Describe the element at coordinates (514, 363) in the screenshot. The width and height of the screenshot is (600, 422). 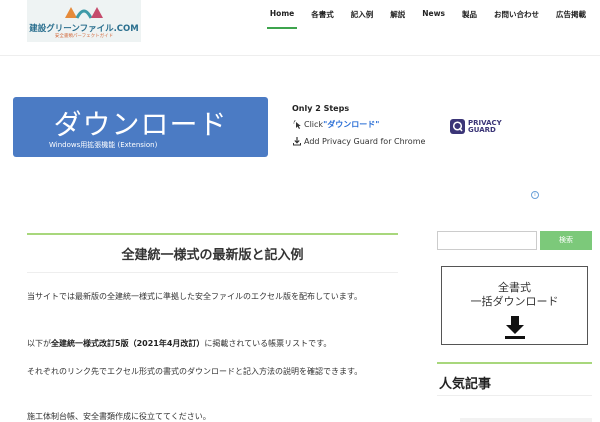
I see `sidebar-divider` at that location.